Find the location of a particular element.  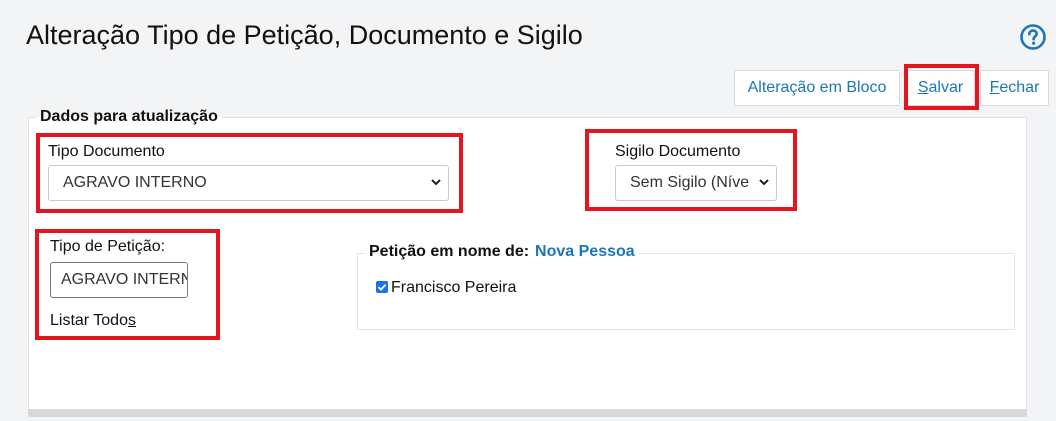

peticao-nome-label: Petição em nome de: is located at coordinates (449, 251).